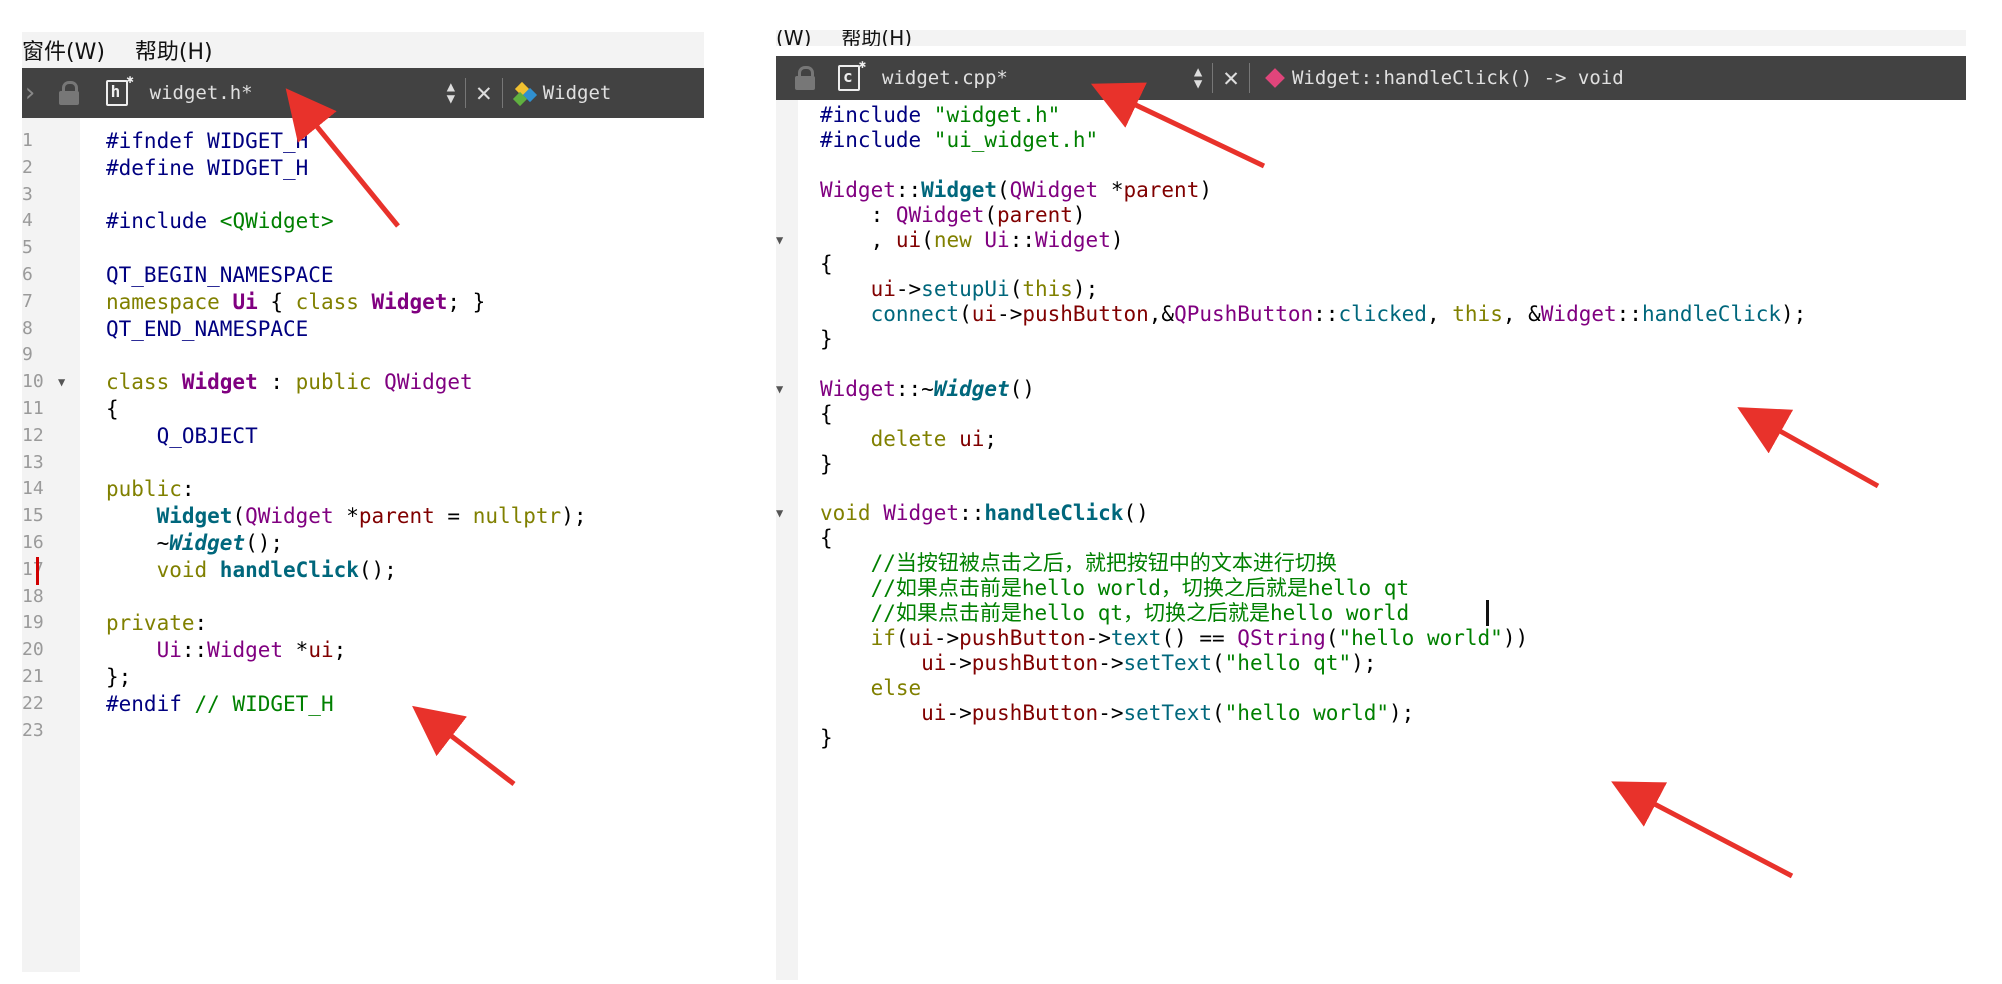  I want to click on code-line: ▼ Widget::~Widget(), so click(1371, 389).